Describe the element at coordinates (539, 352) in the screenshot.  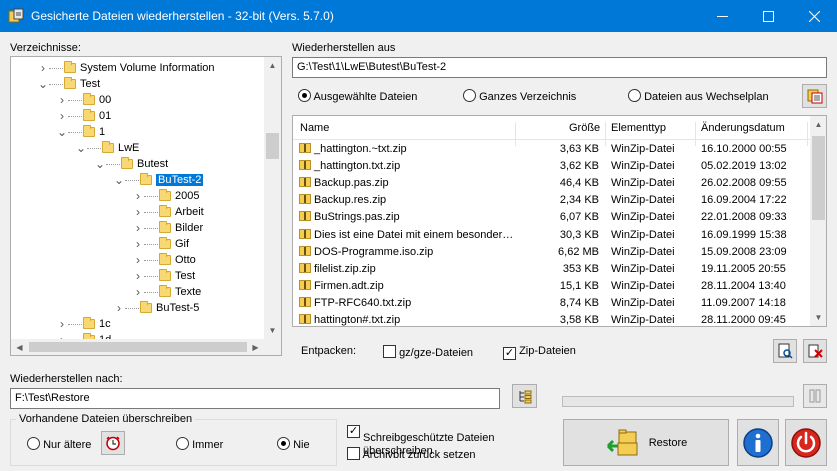
I see `unpack-zip-option: ✓ Zip-Dateien` at that location.